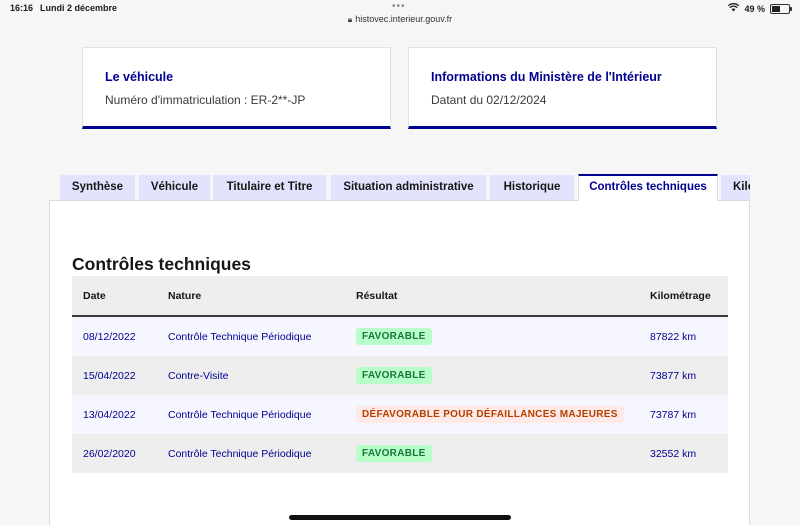 The image size is (800, 525). What do you see at coordinates (673, 453) in the screenshot?
I see `cell-mileage: 32552 km` at bounding box center [673, 453].